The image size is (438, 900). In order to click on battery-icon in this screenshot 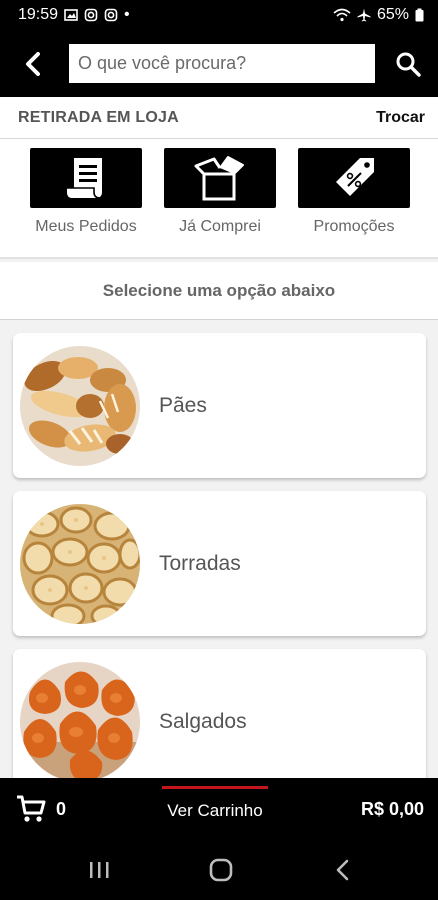, I will do `click(419, 15)`.